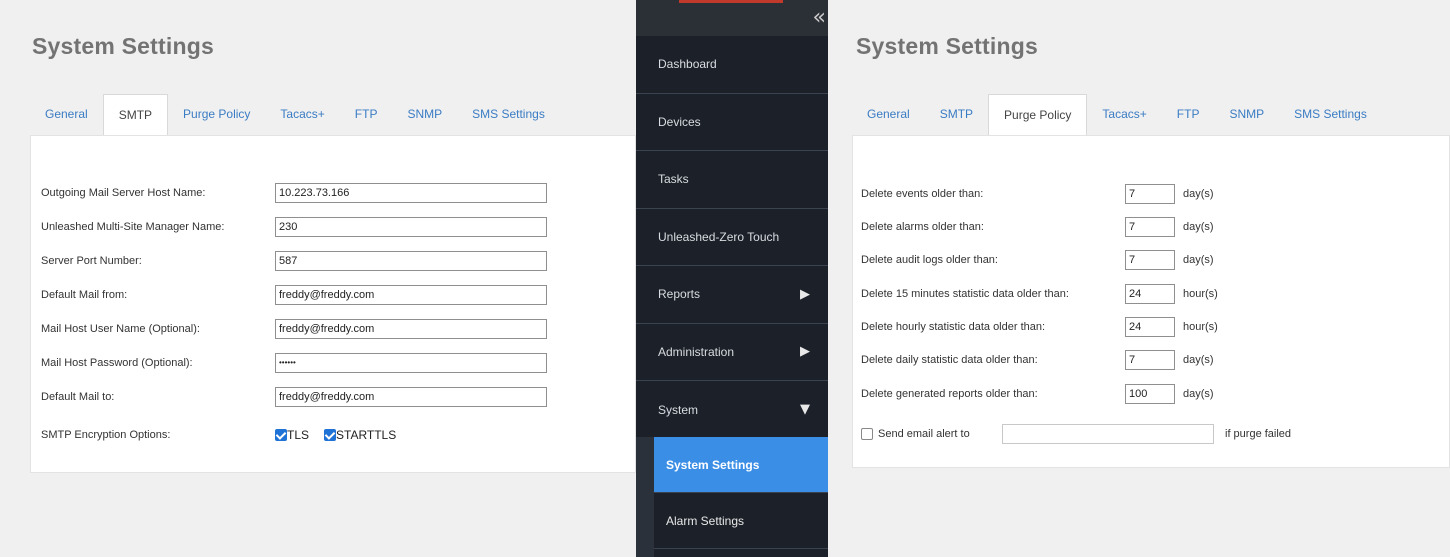  What do you see at coordinates (411, 363) in the screenshot?
I see `mail-host-password-input: ••••••` at bounding box center [411, 363].